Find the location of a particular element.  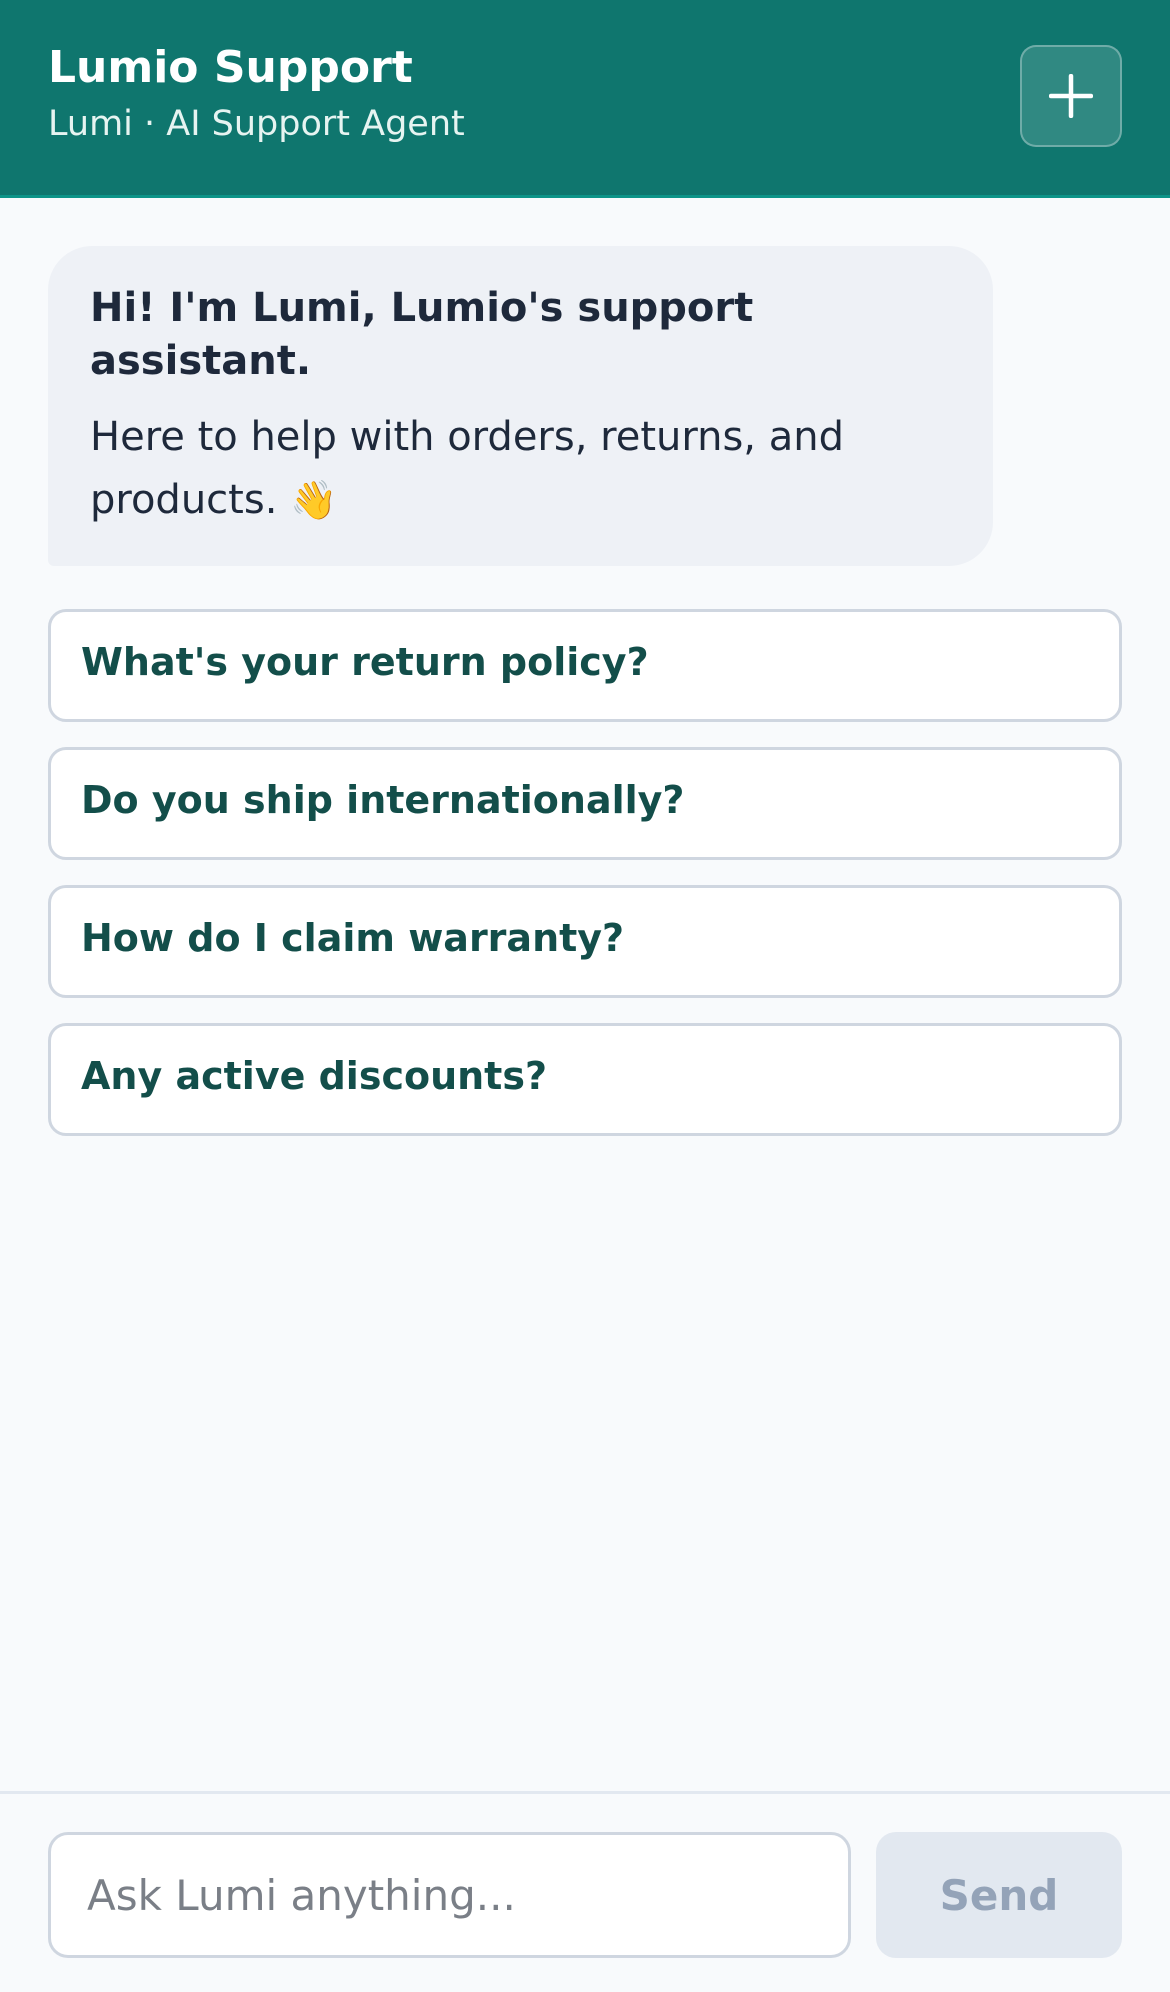

suggestion-discounts: Any active discounts? is located at coordinates (585, 1079).